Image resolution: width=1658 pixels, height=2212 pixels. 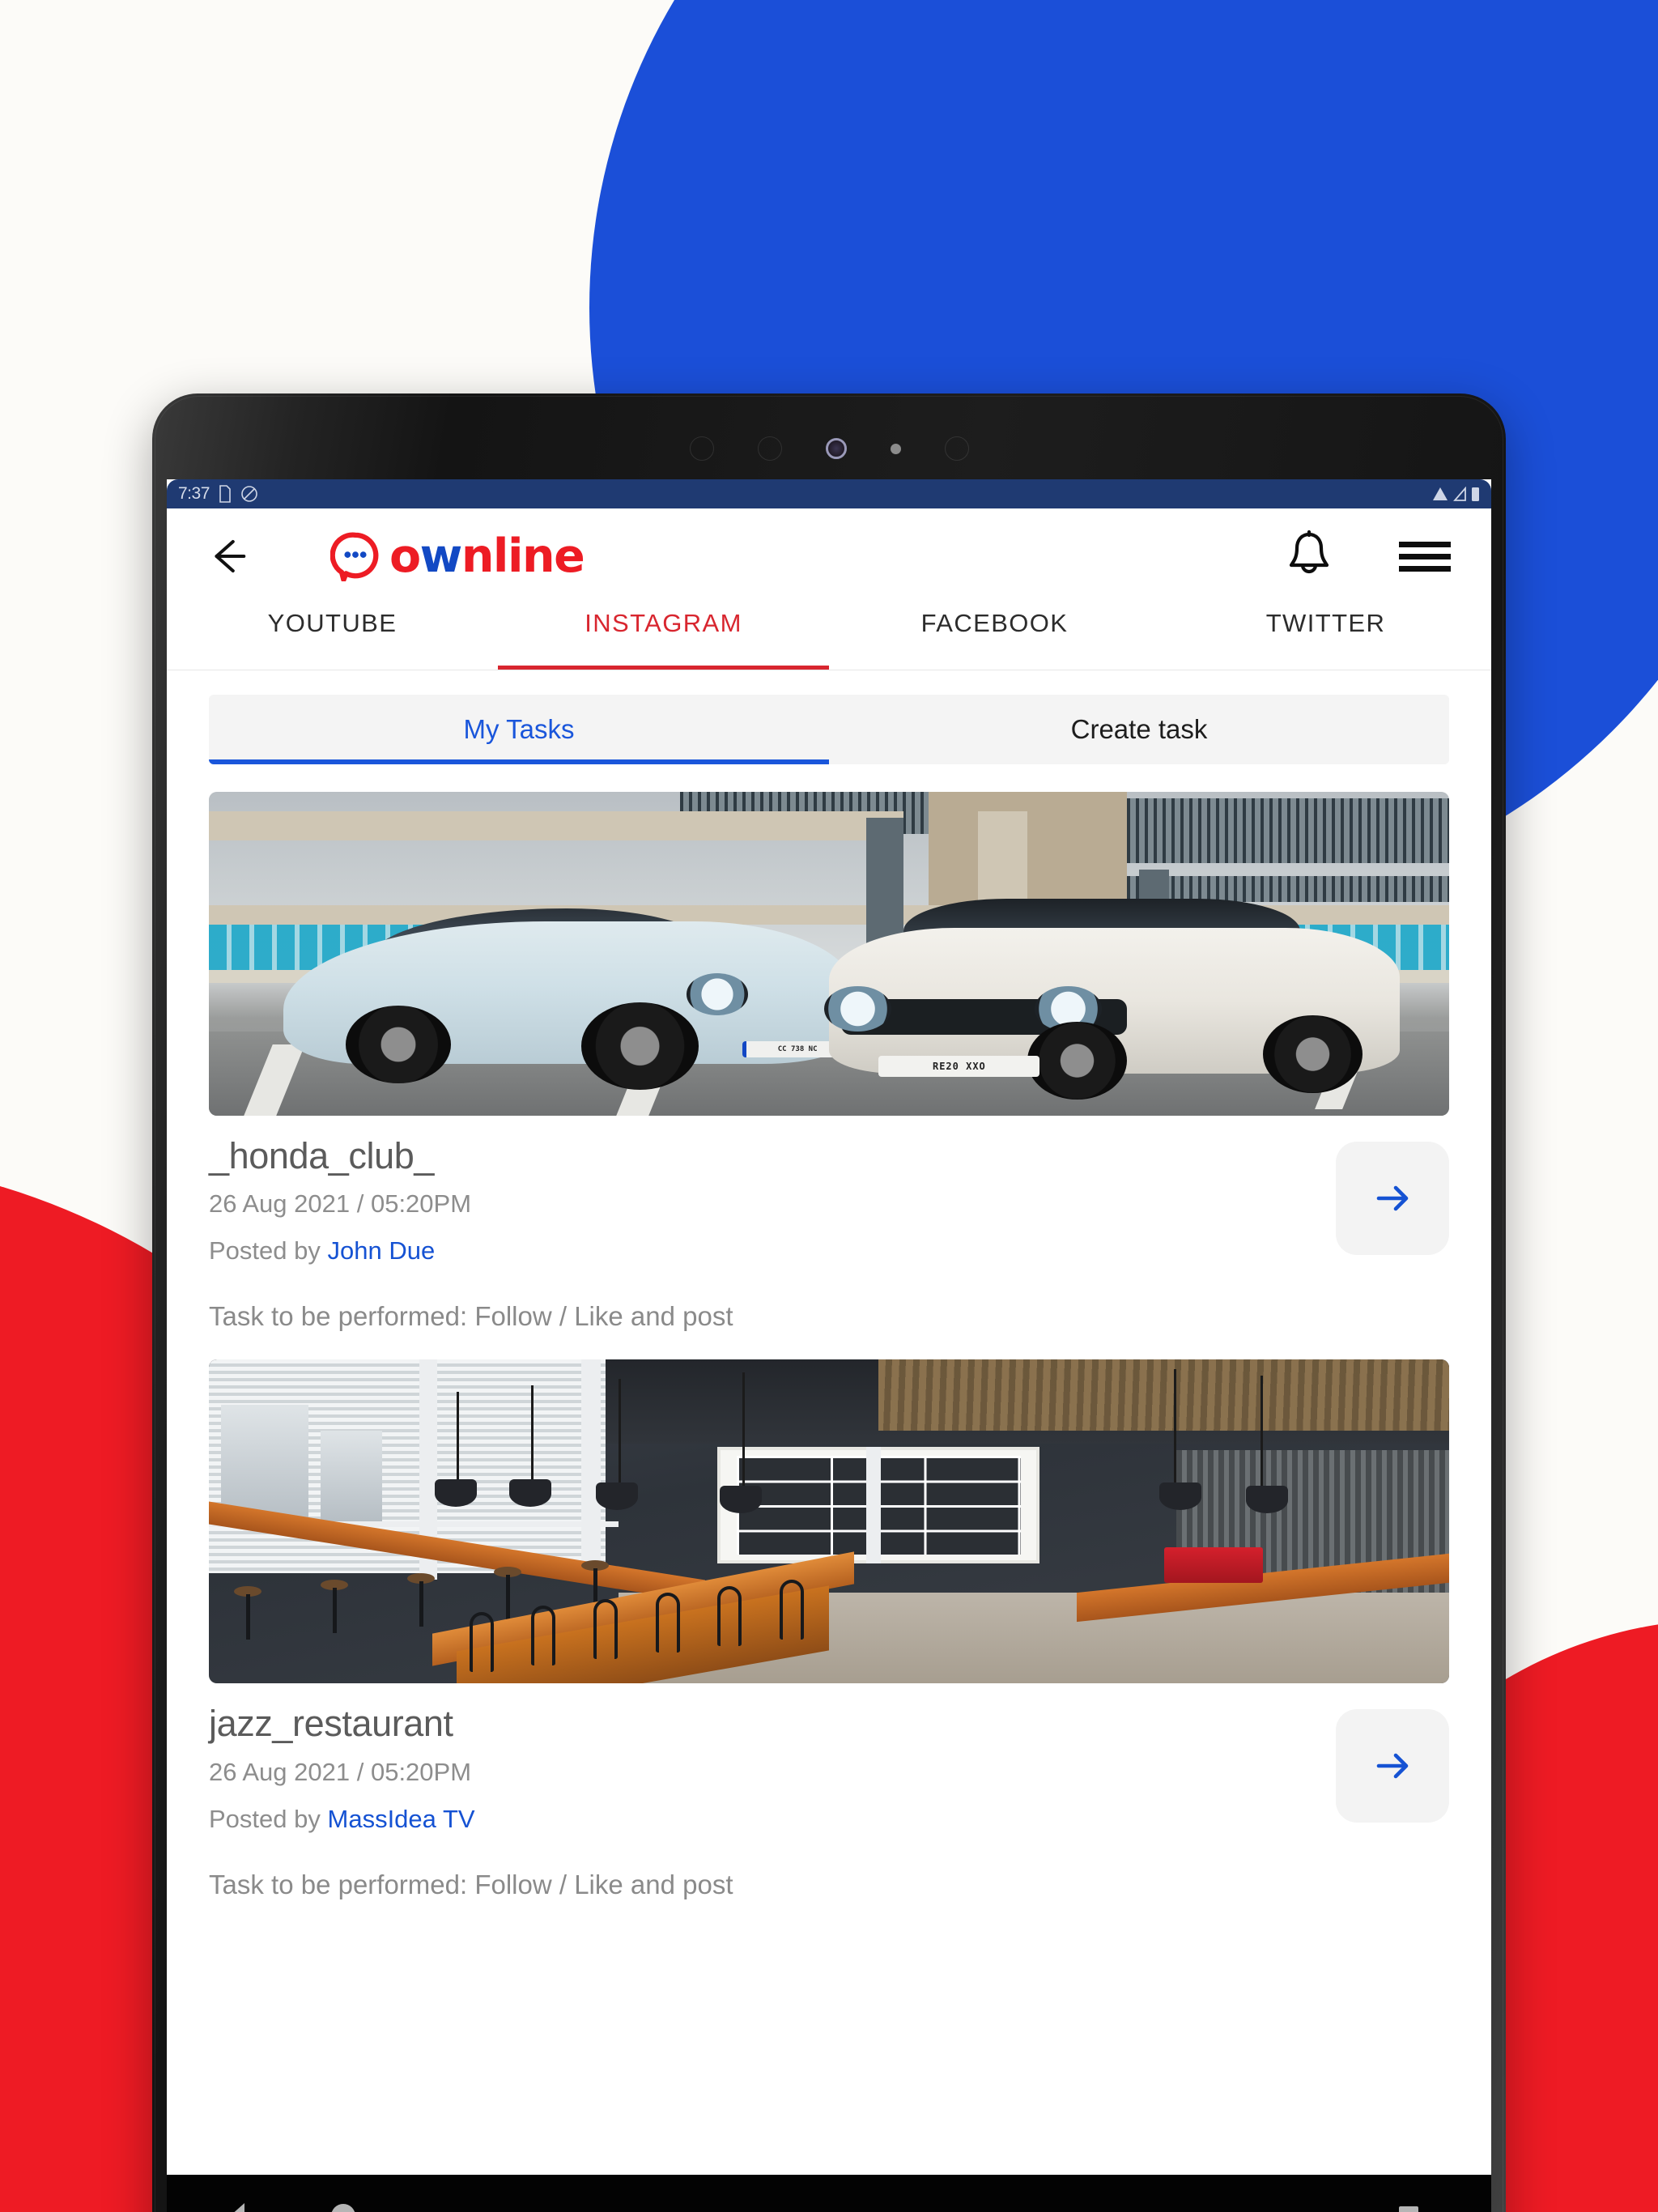 What do you see at coordinates (1440, 493) in the screenshot?
I see `wifi-icon` at bounding box center [1440, 493].